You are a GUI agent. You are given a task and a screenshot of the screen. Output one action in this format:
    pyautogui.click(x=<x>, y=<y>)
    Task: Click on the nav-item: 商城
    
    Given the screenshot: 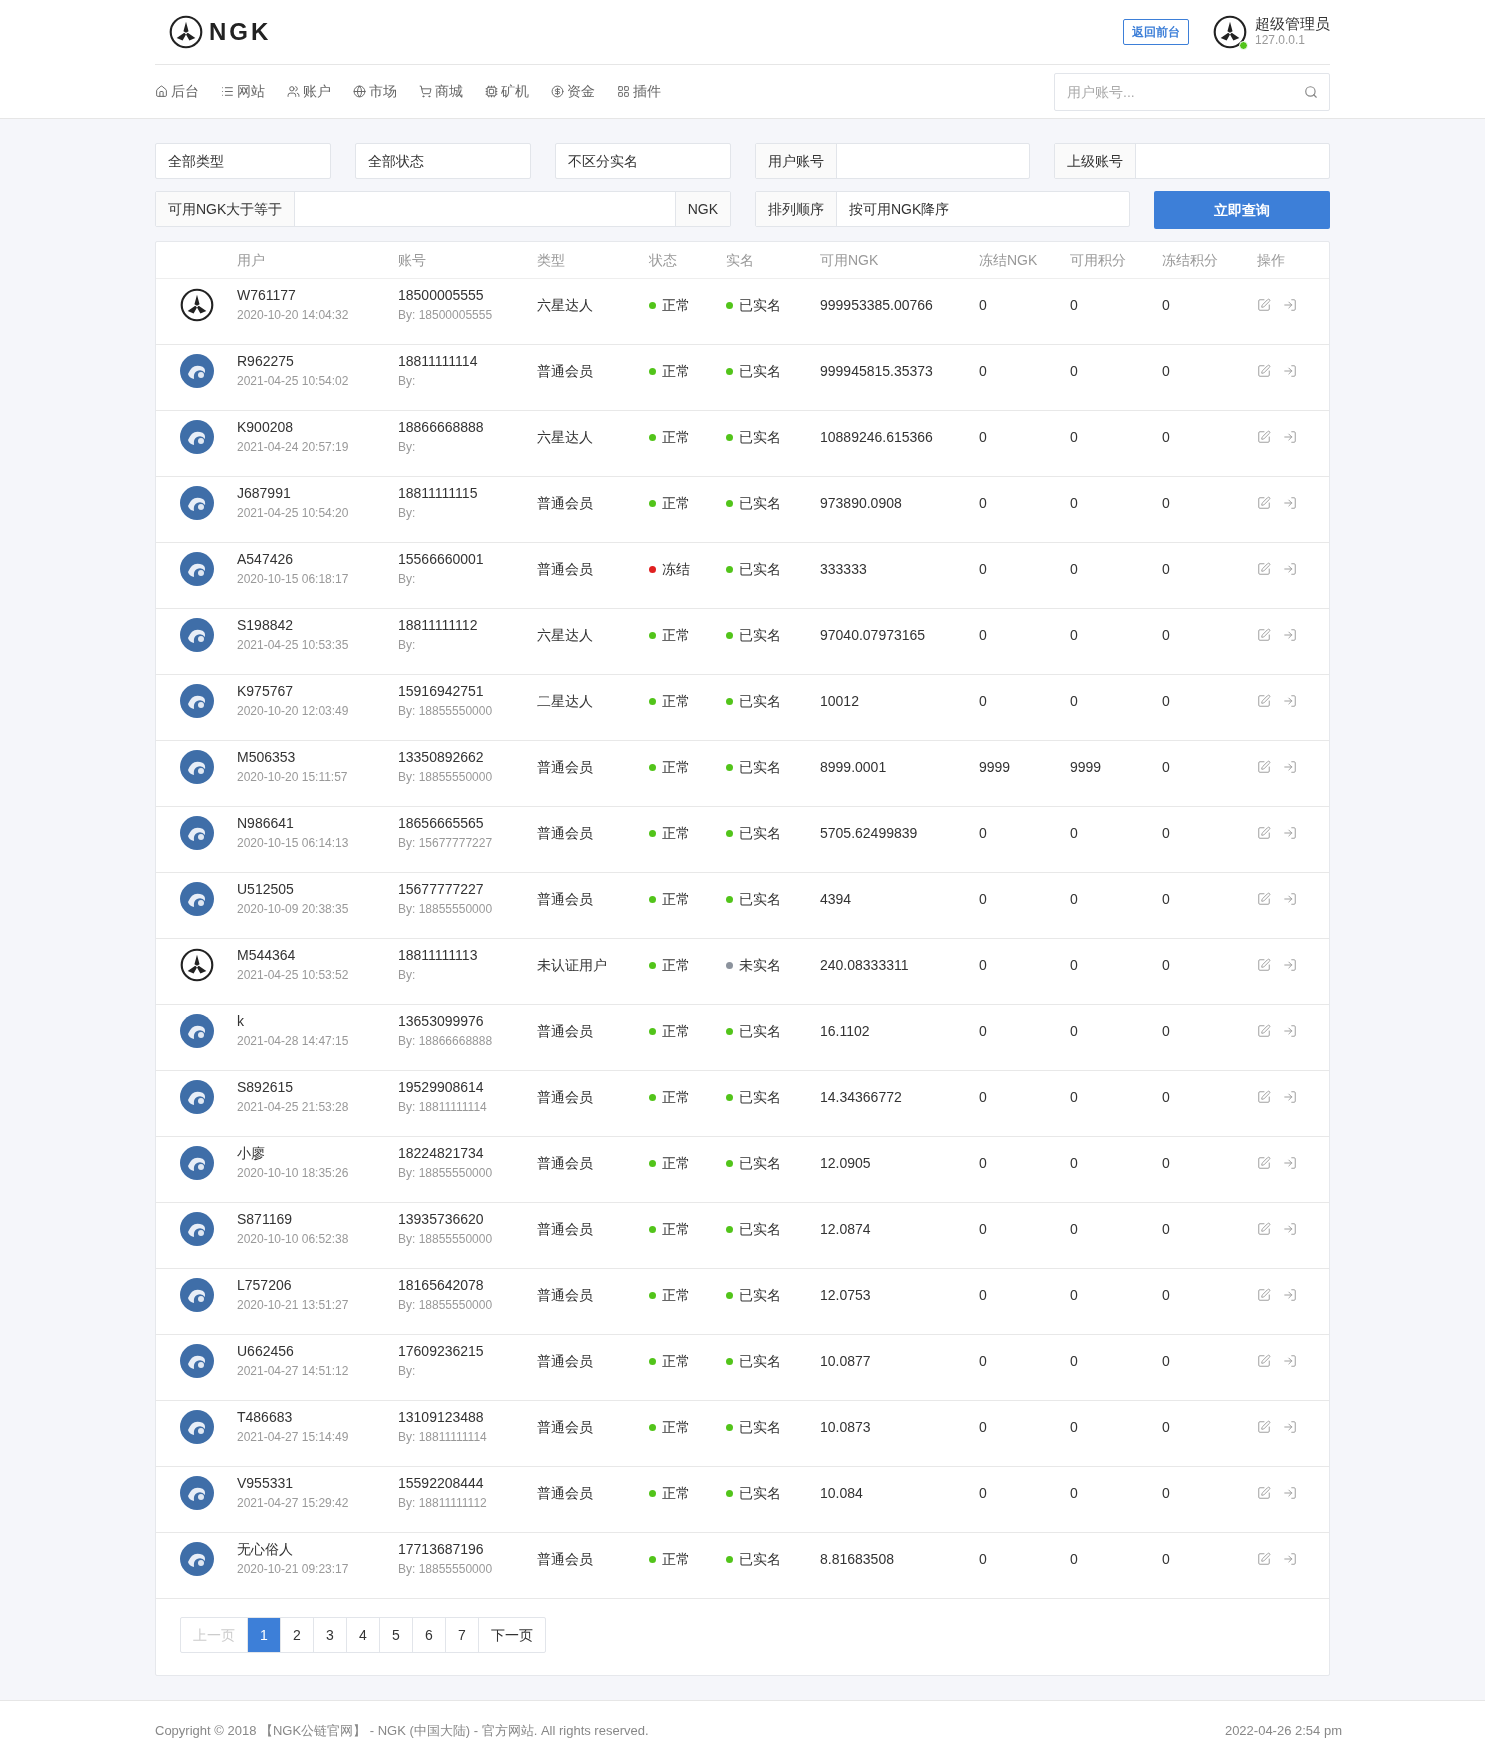 What is the action you would take?
    pyautogui.click(x=441, y=91)
    